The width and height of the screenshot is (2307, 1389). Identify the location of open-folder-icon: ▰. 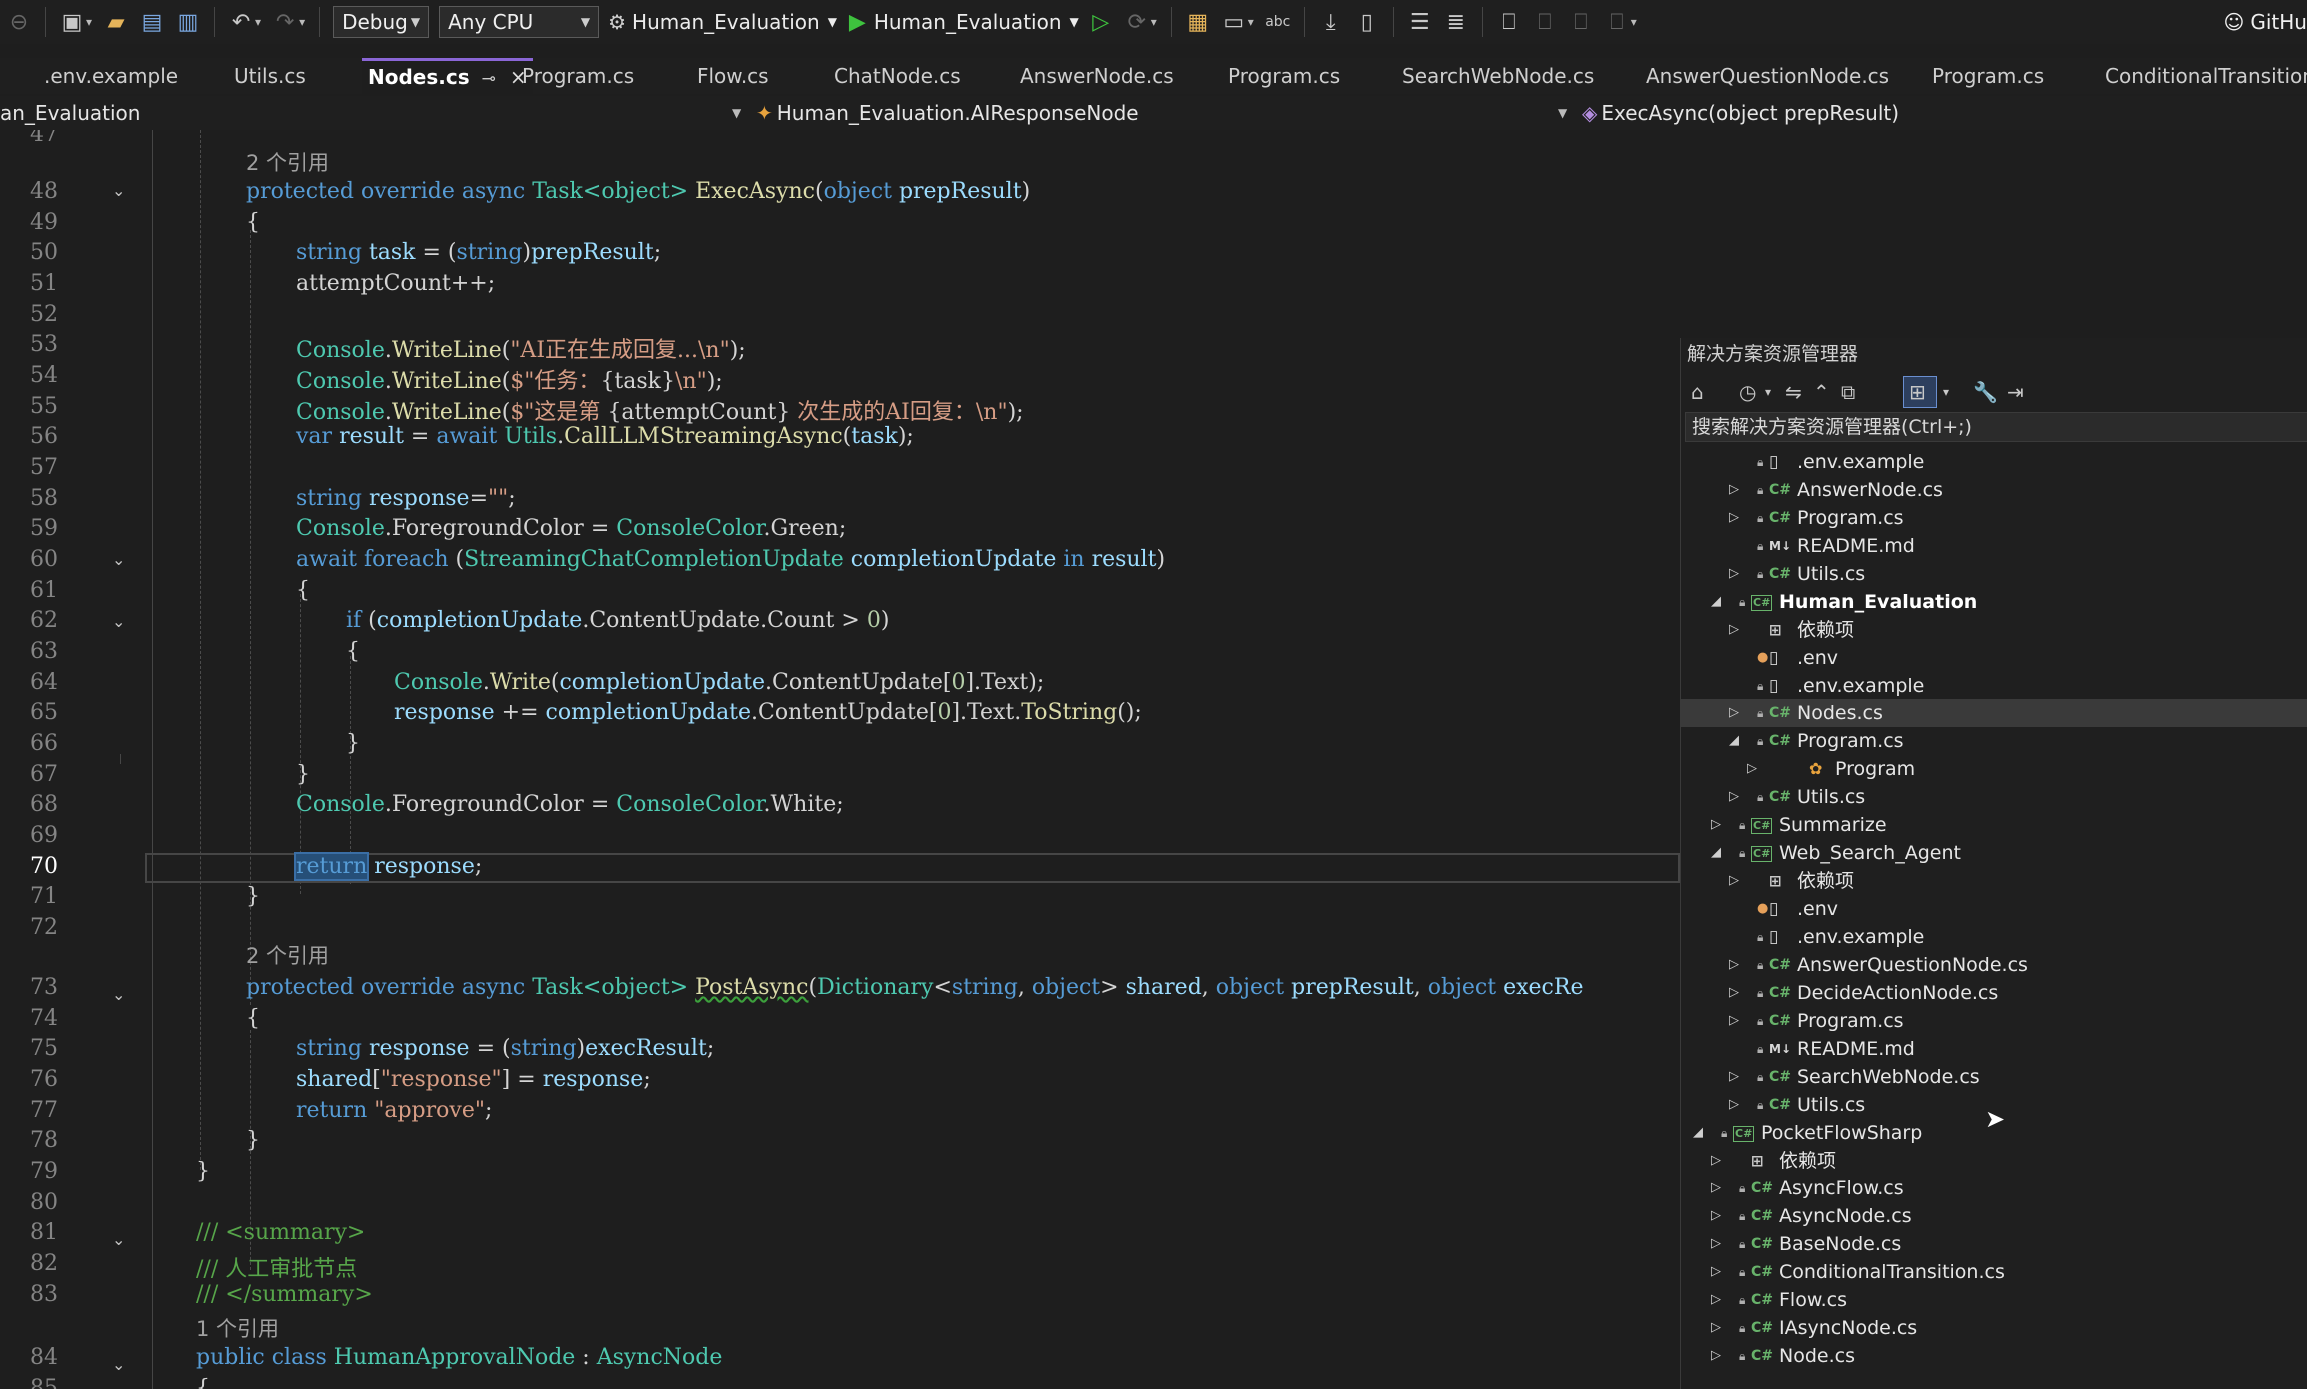
(116, 22).